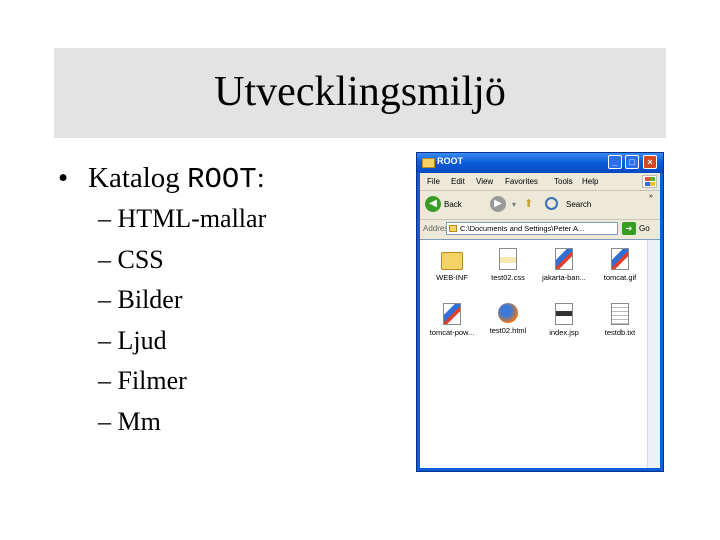 This screenshot has width=720, height=540. Describe the element at coordinates (629, 228) in the screenshot. I see `go-arrow-icon: ➜` at that location.